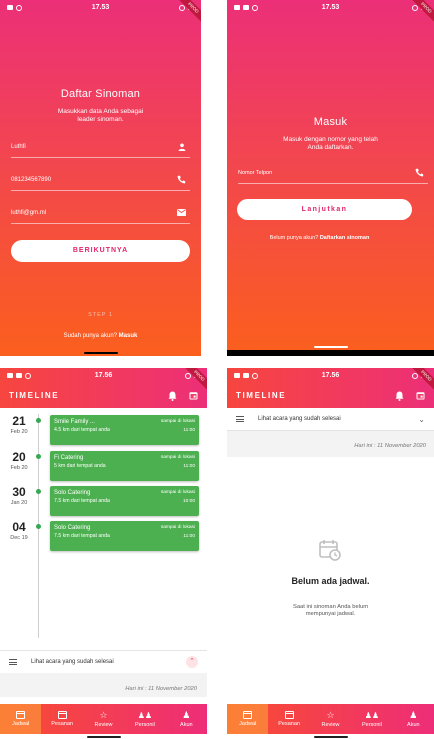  Describe the element at coordinates (31, 179) in the screenshot. I see `phone-value: 081234567890` at that location.